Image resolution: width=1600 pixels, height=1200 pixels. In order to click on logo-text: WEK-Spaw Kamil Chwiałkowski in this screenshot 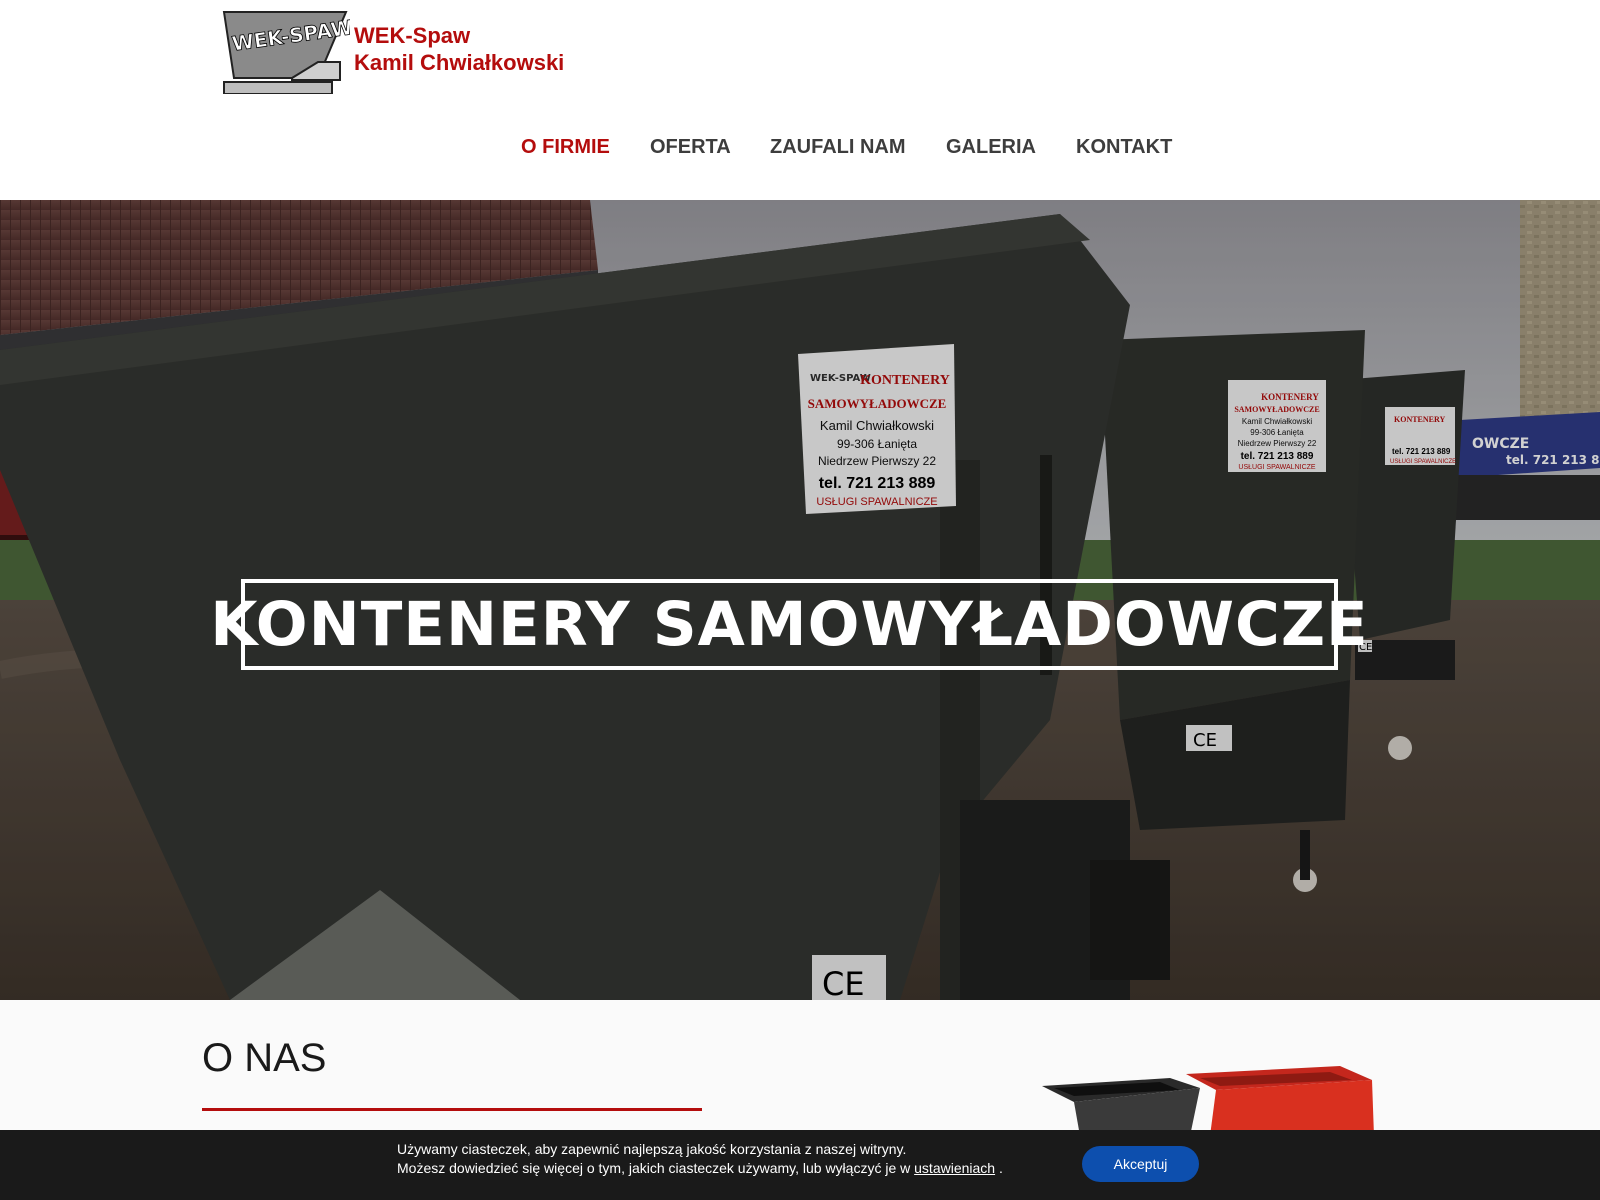, I will do `click(459, 49)`.